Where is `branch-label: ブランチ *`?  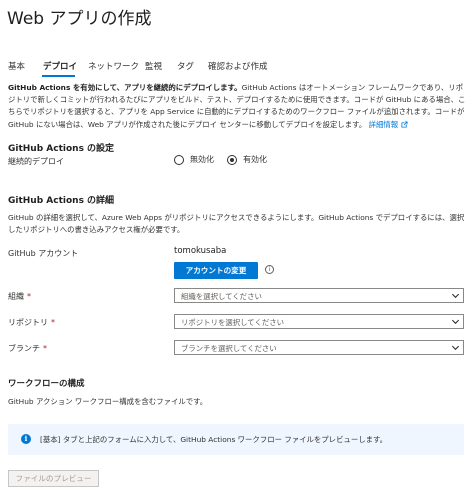
branch-label: ブランチ * is located at coordinates (27, 348).